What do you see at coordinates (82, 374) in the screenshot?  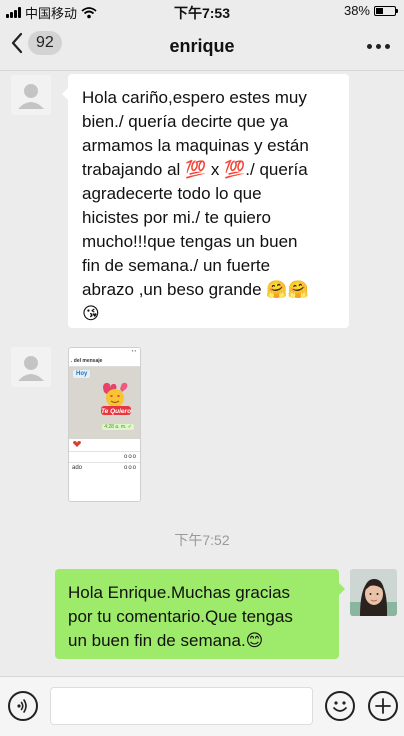 I see `thumbnail-date-tag: Hoy` at bounding box center [82, 374].